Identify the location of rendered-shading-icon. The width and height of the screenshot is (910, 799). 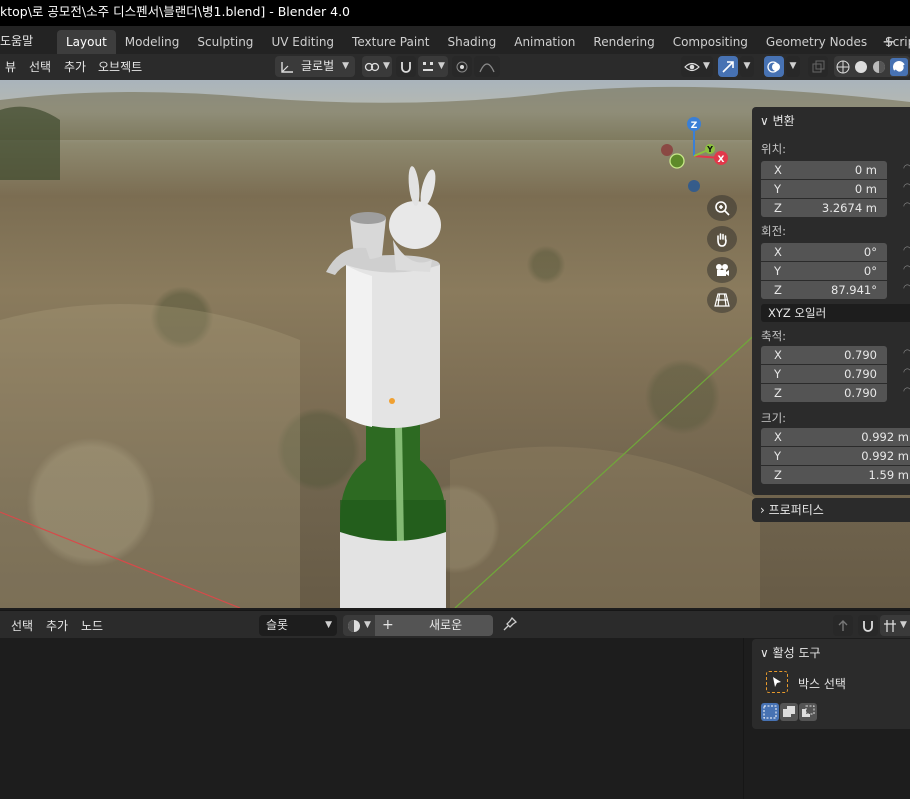
(899, 67).